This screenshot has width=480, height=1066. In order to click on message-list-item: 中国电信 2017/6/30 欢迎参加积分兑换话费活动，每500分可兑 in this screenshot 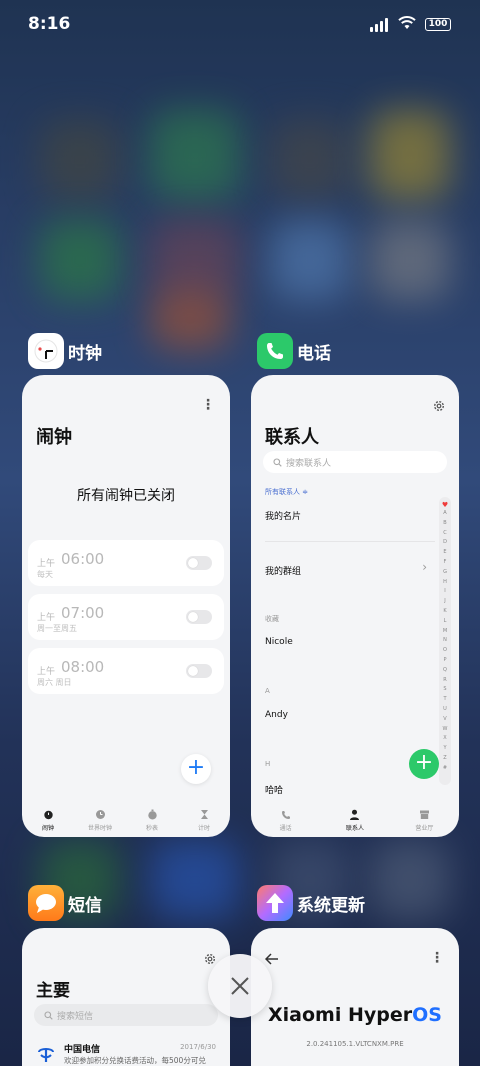, I will do `click(126, 1054)`.